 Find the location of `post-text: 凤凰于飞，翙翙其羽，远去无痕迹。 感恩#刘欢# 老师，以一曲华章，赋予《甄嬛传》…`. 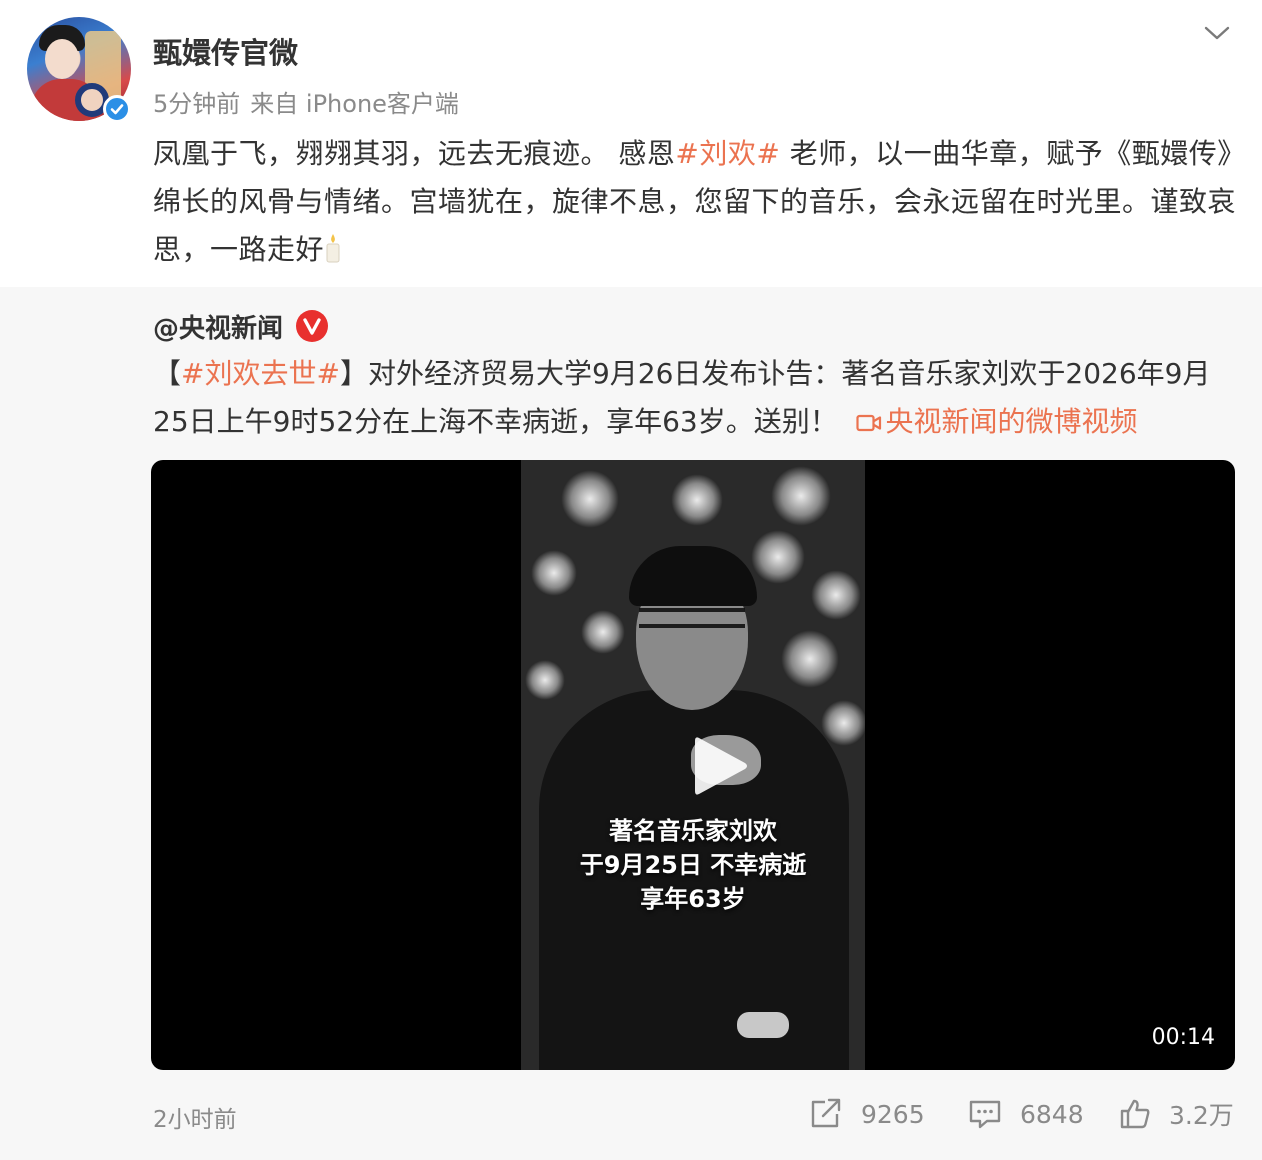

post-text: 凤凰于飞，翙翙其羽，远去无痕迹。 感恩#刘欢# 老师，以一曲华章，赋予《甄嬛传》… is located at coordinates (695, 201).